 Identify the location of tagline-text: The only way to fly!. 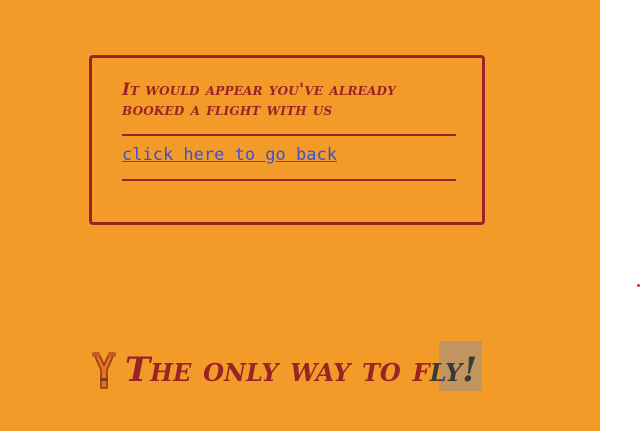
(301, 370).